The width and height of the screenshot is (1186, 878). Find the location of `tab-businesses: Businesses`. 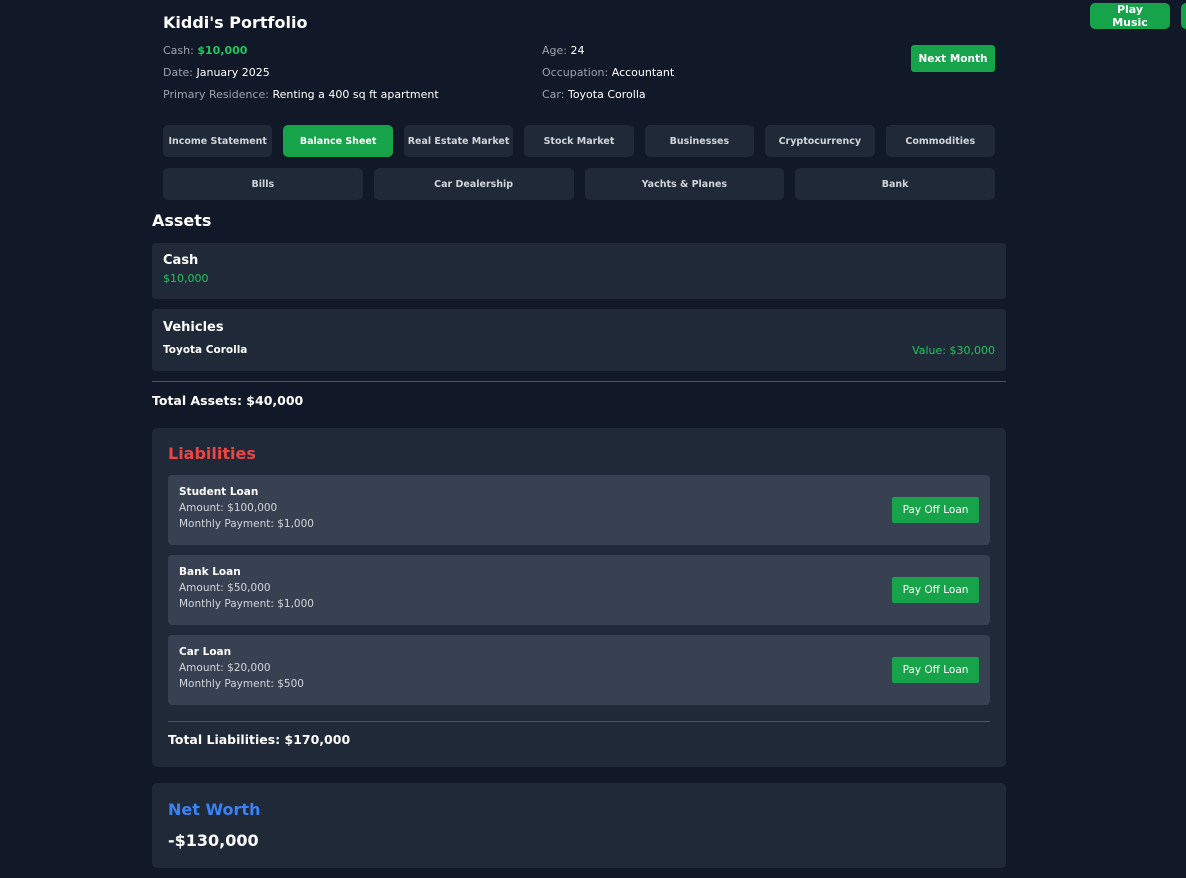

tab-businesses: Businesses is located at coordinates (699, 141).